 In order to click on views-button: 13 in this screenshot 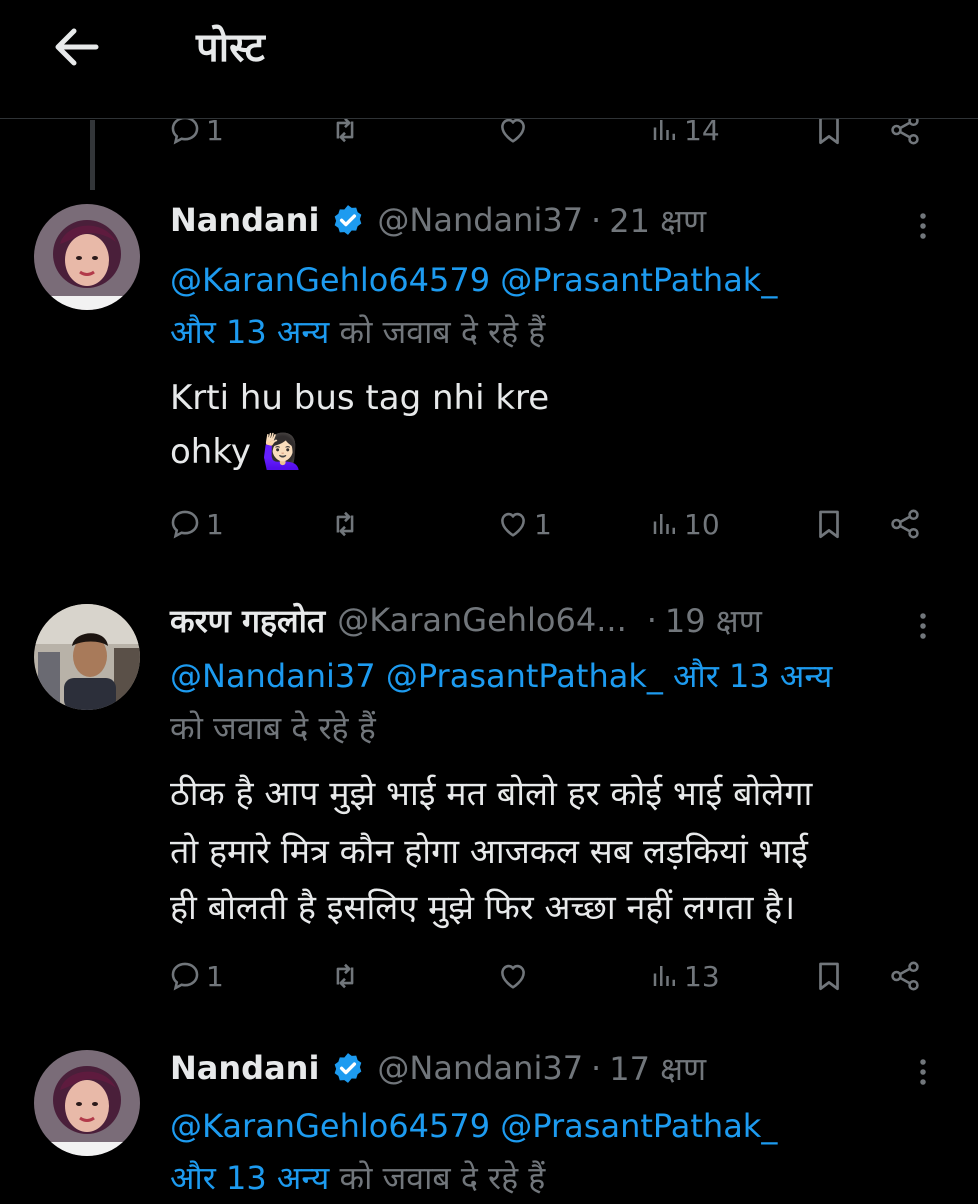, I will do `click(685, 976)`.